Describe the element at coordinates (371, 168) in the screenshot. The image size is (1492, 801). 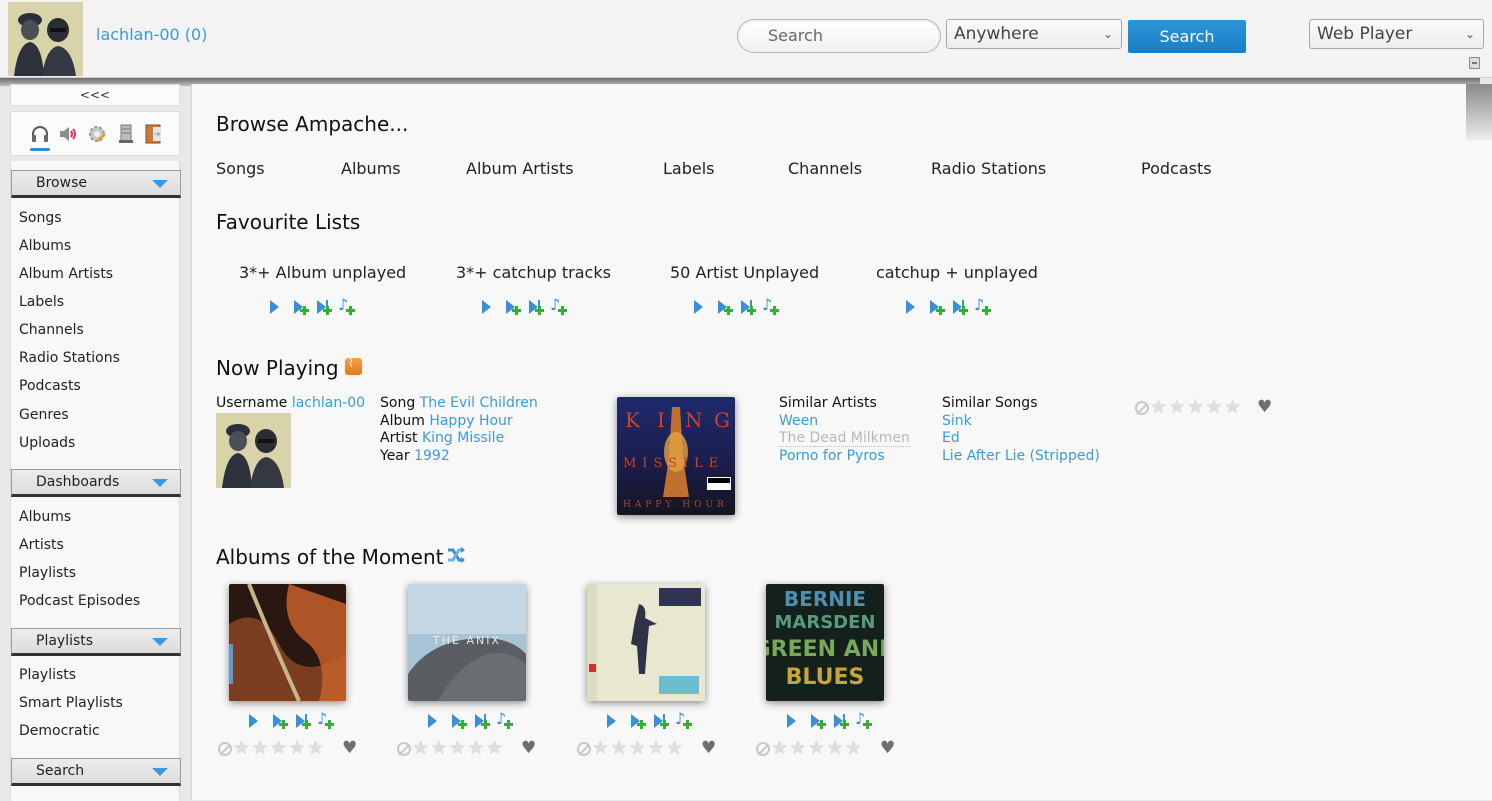
I see `browse-link-albums: Albums` at that location.